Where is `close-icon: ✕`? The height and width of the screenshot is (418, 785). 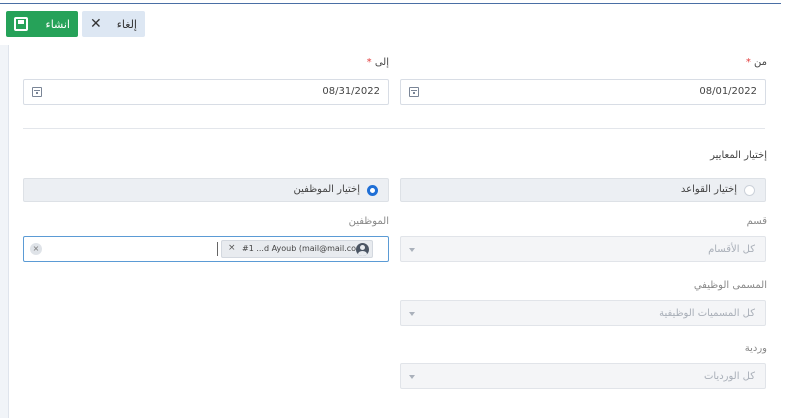 close-icon: ✕ is located at coordinates (96, 24).